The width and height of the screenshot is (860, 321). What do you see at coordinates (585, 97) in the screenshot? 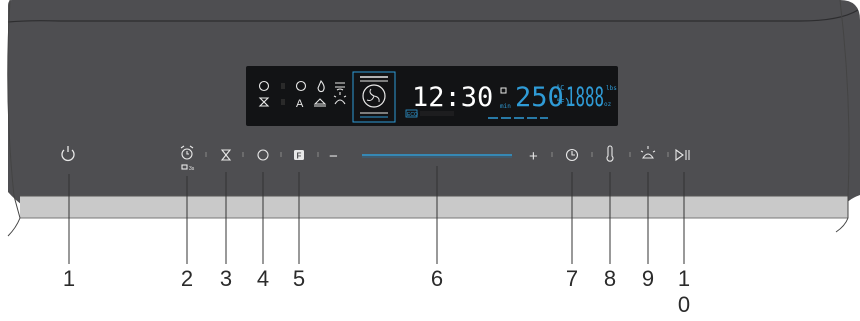
I see `weight-readout: 1888` at bounding box center [585, 97].